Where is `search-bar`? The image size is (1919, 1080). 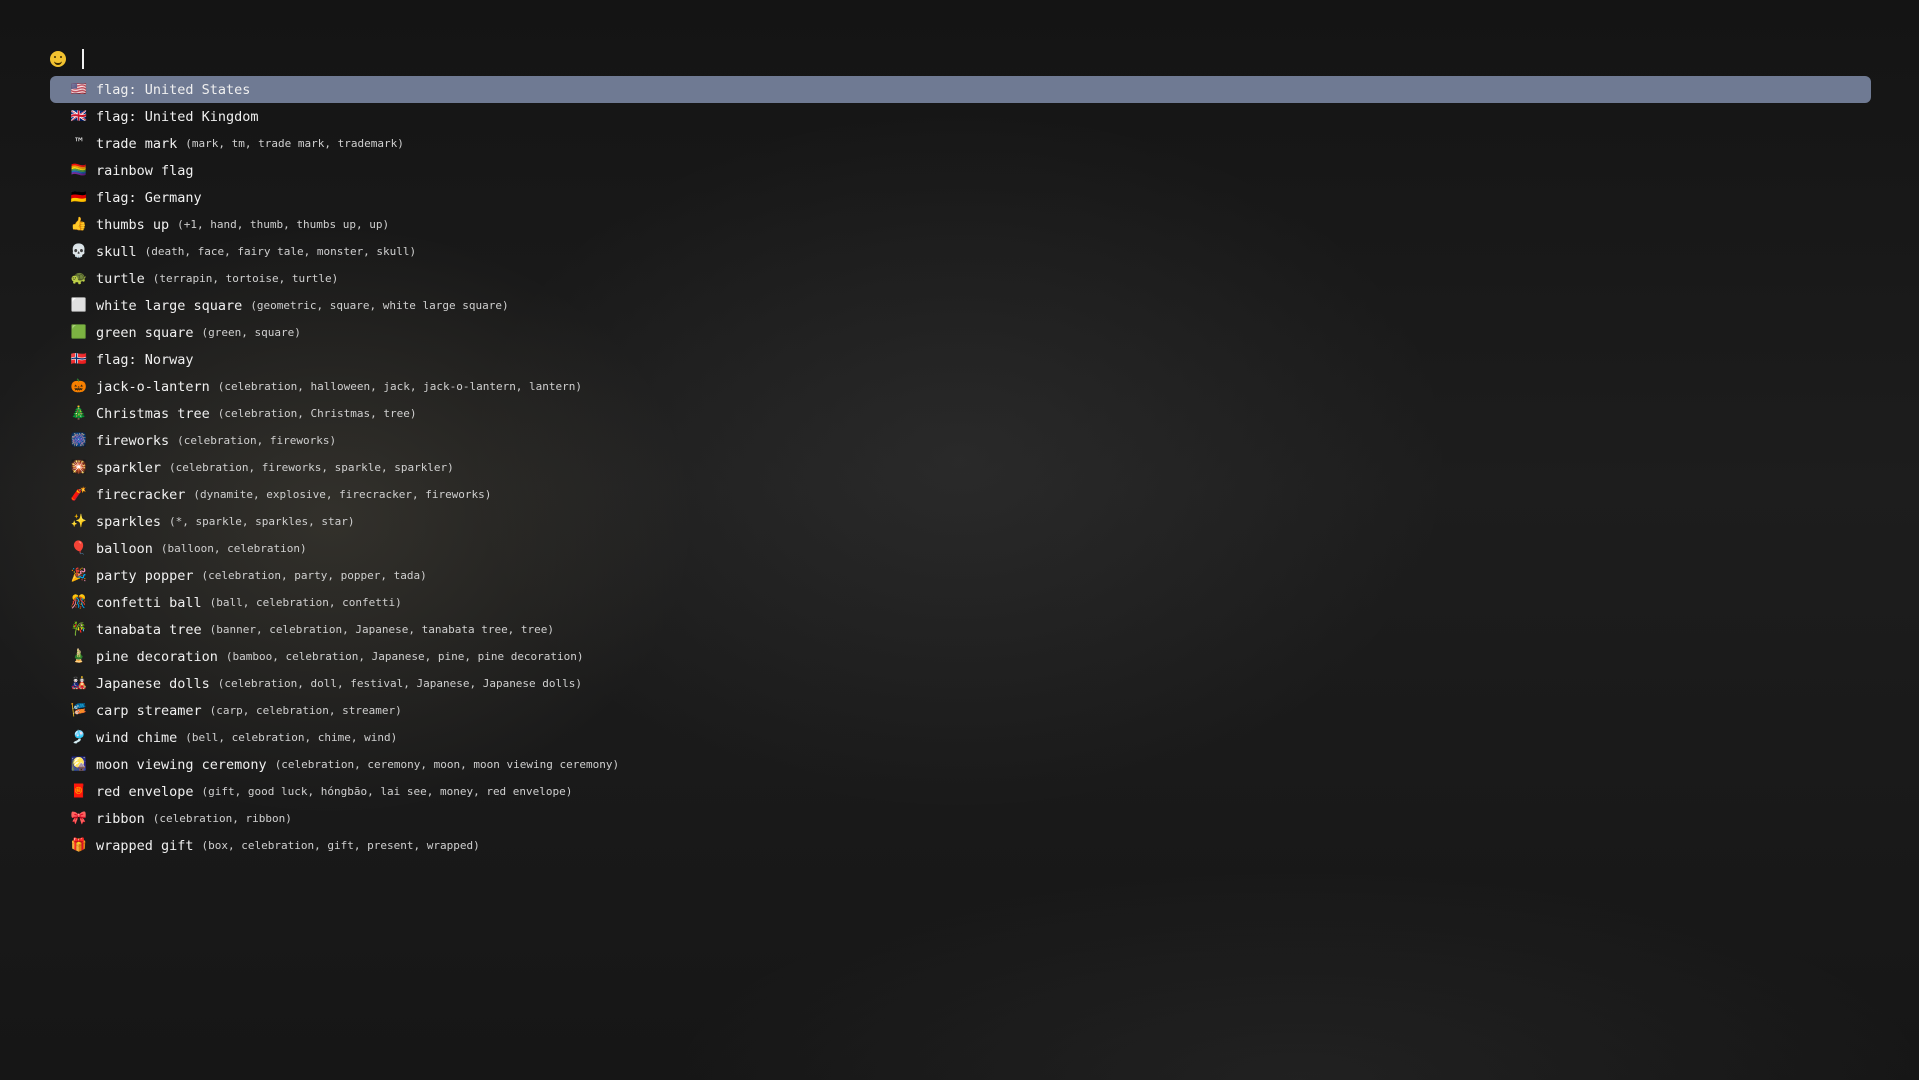 search-bar is located at coordinates (960, 59).